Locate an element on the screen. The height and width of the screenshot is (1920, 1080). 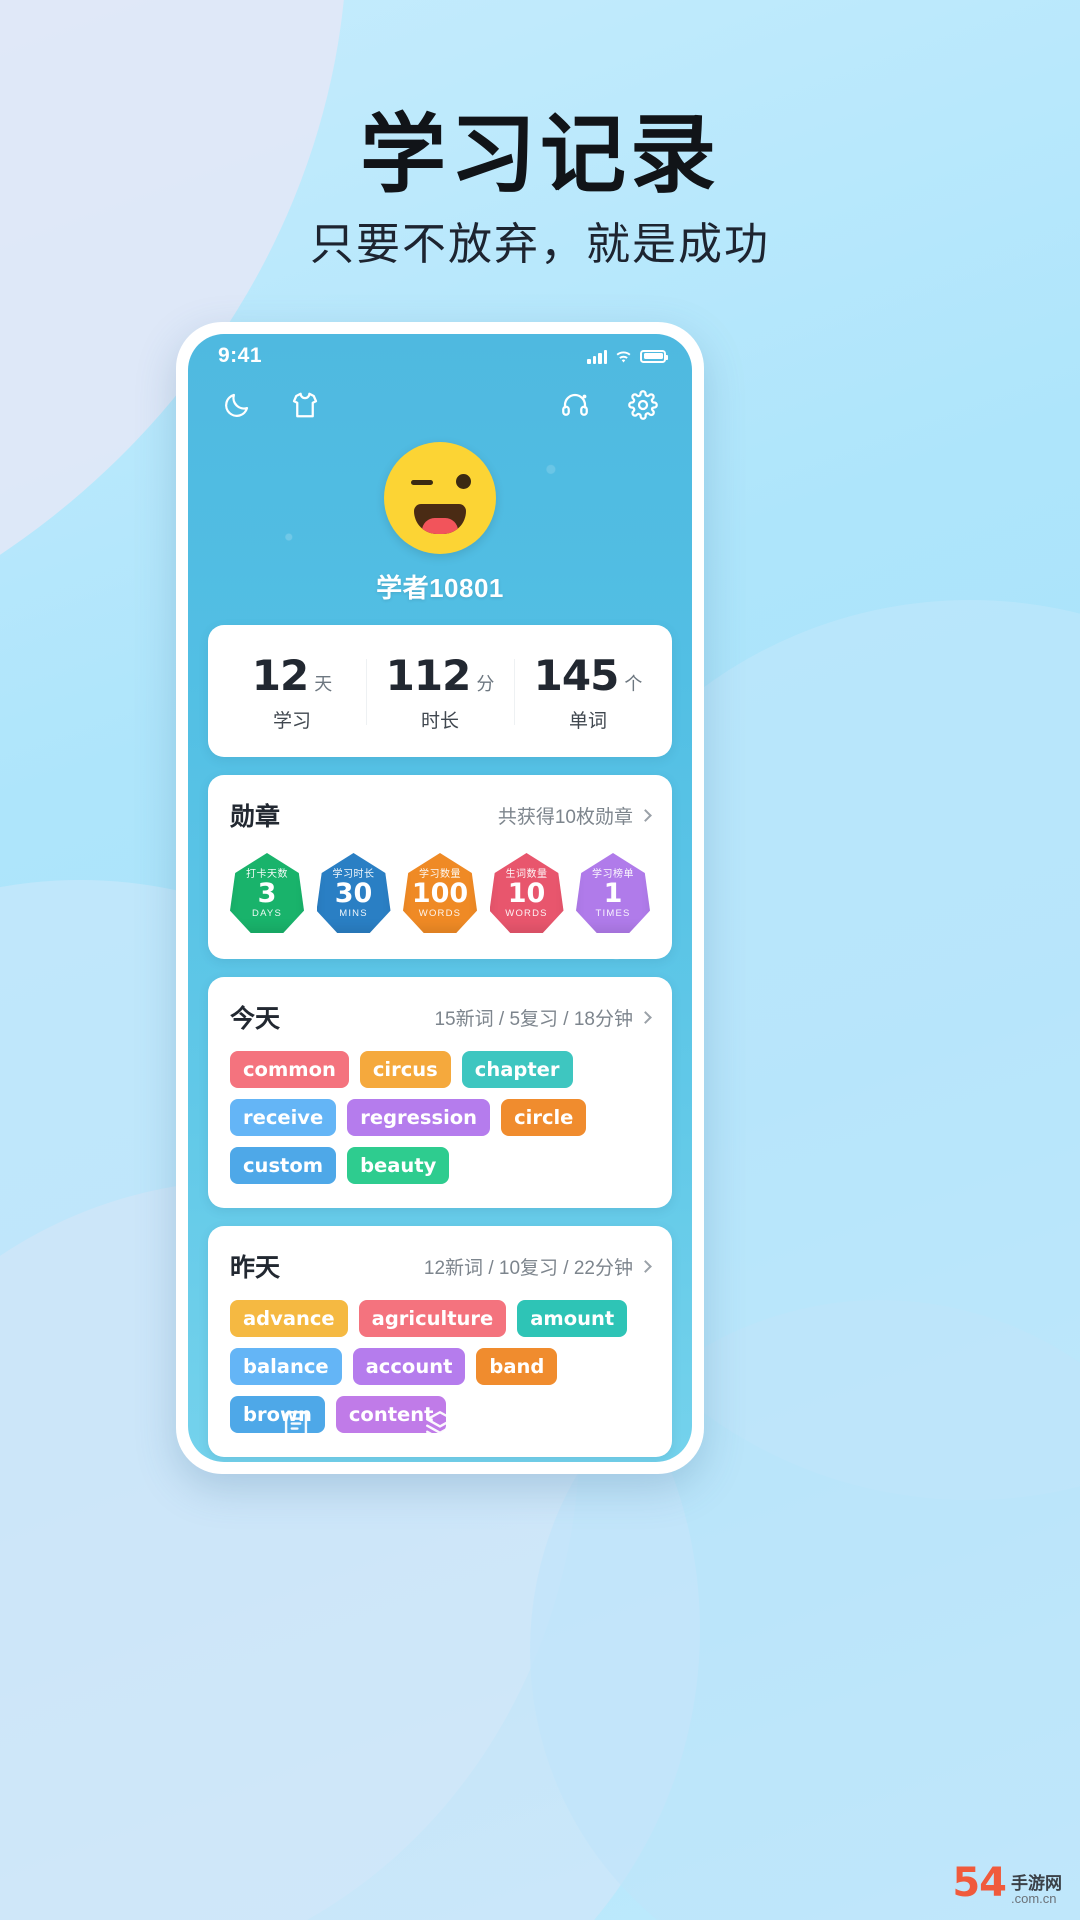
top-nav-left-group is located at coordinates (271, 405).